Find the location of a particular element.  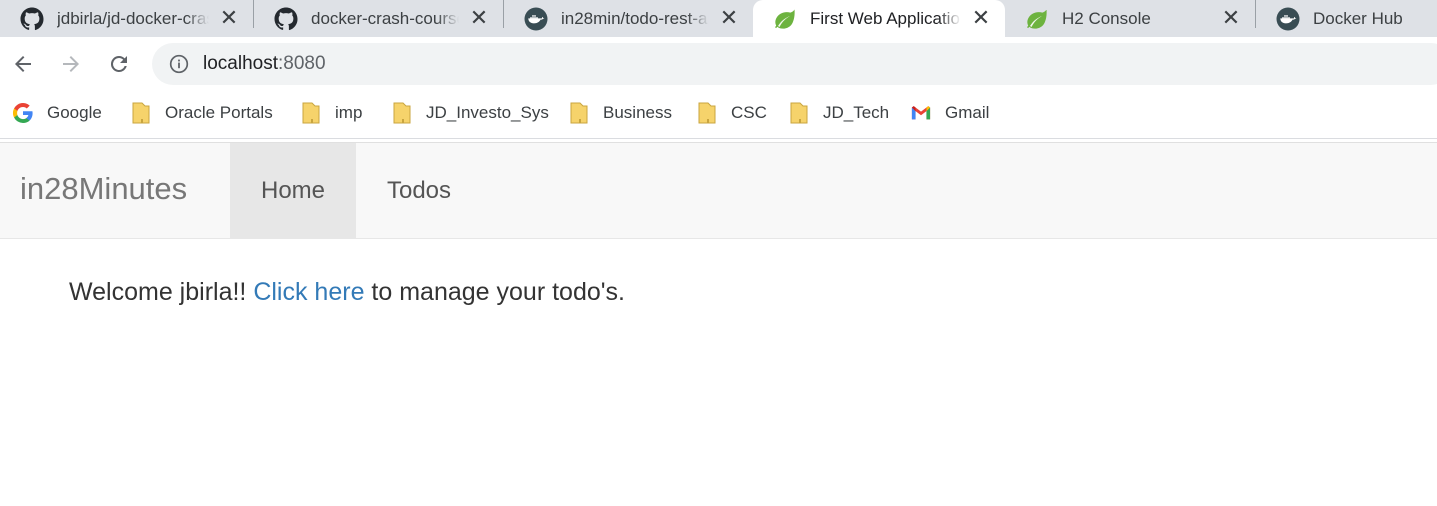

bookmark-label: JD_Investo_Sys is located at coordinates (487, 112).